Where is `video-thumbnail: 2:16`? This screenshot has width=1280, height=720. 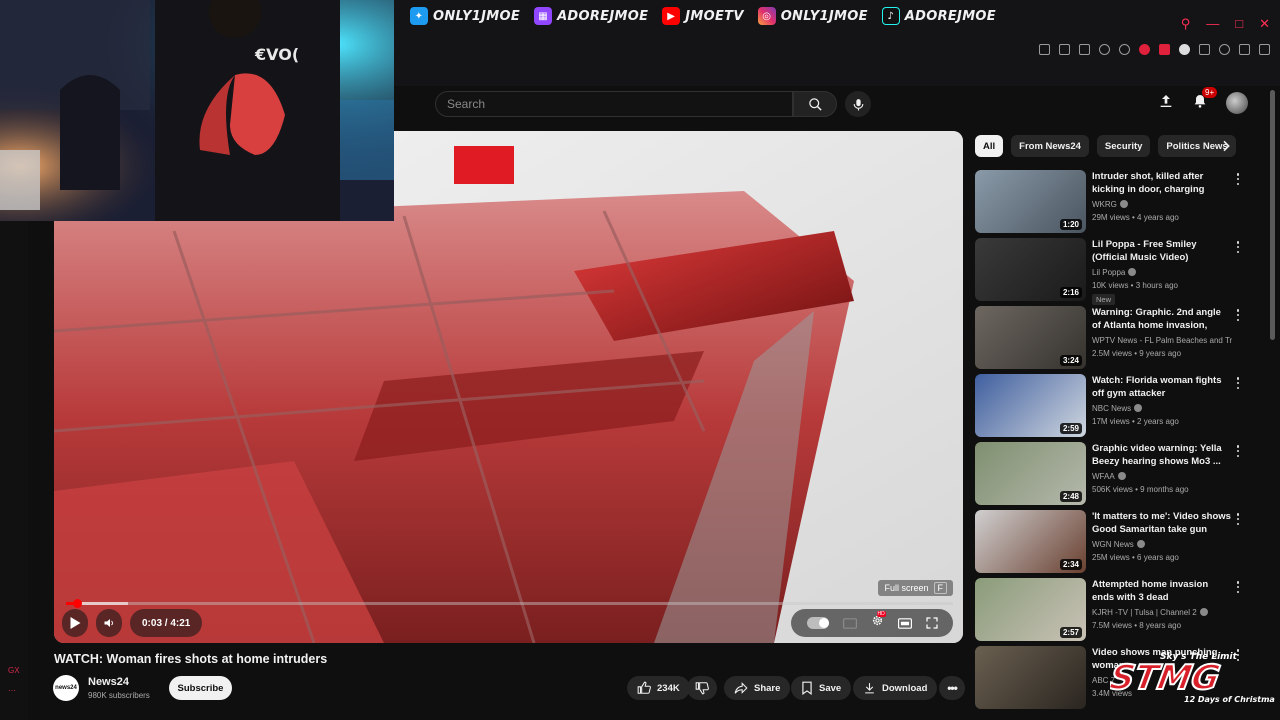 video-thumbnail: 2:16 is located at coordinates (1030, 269).